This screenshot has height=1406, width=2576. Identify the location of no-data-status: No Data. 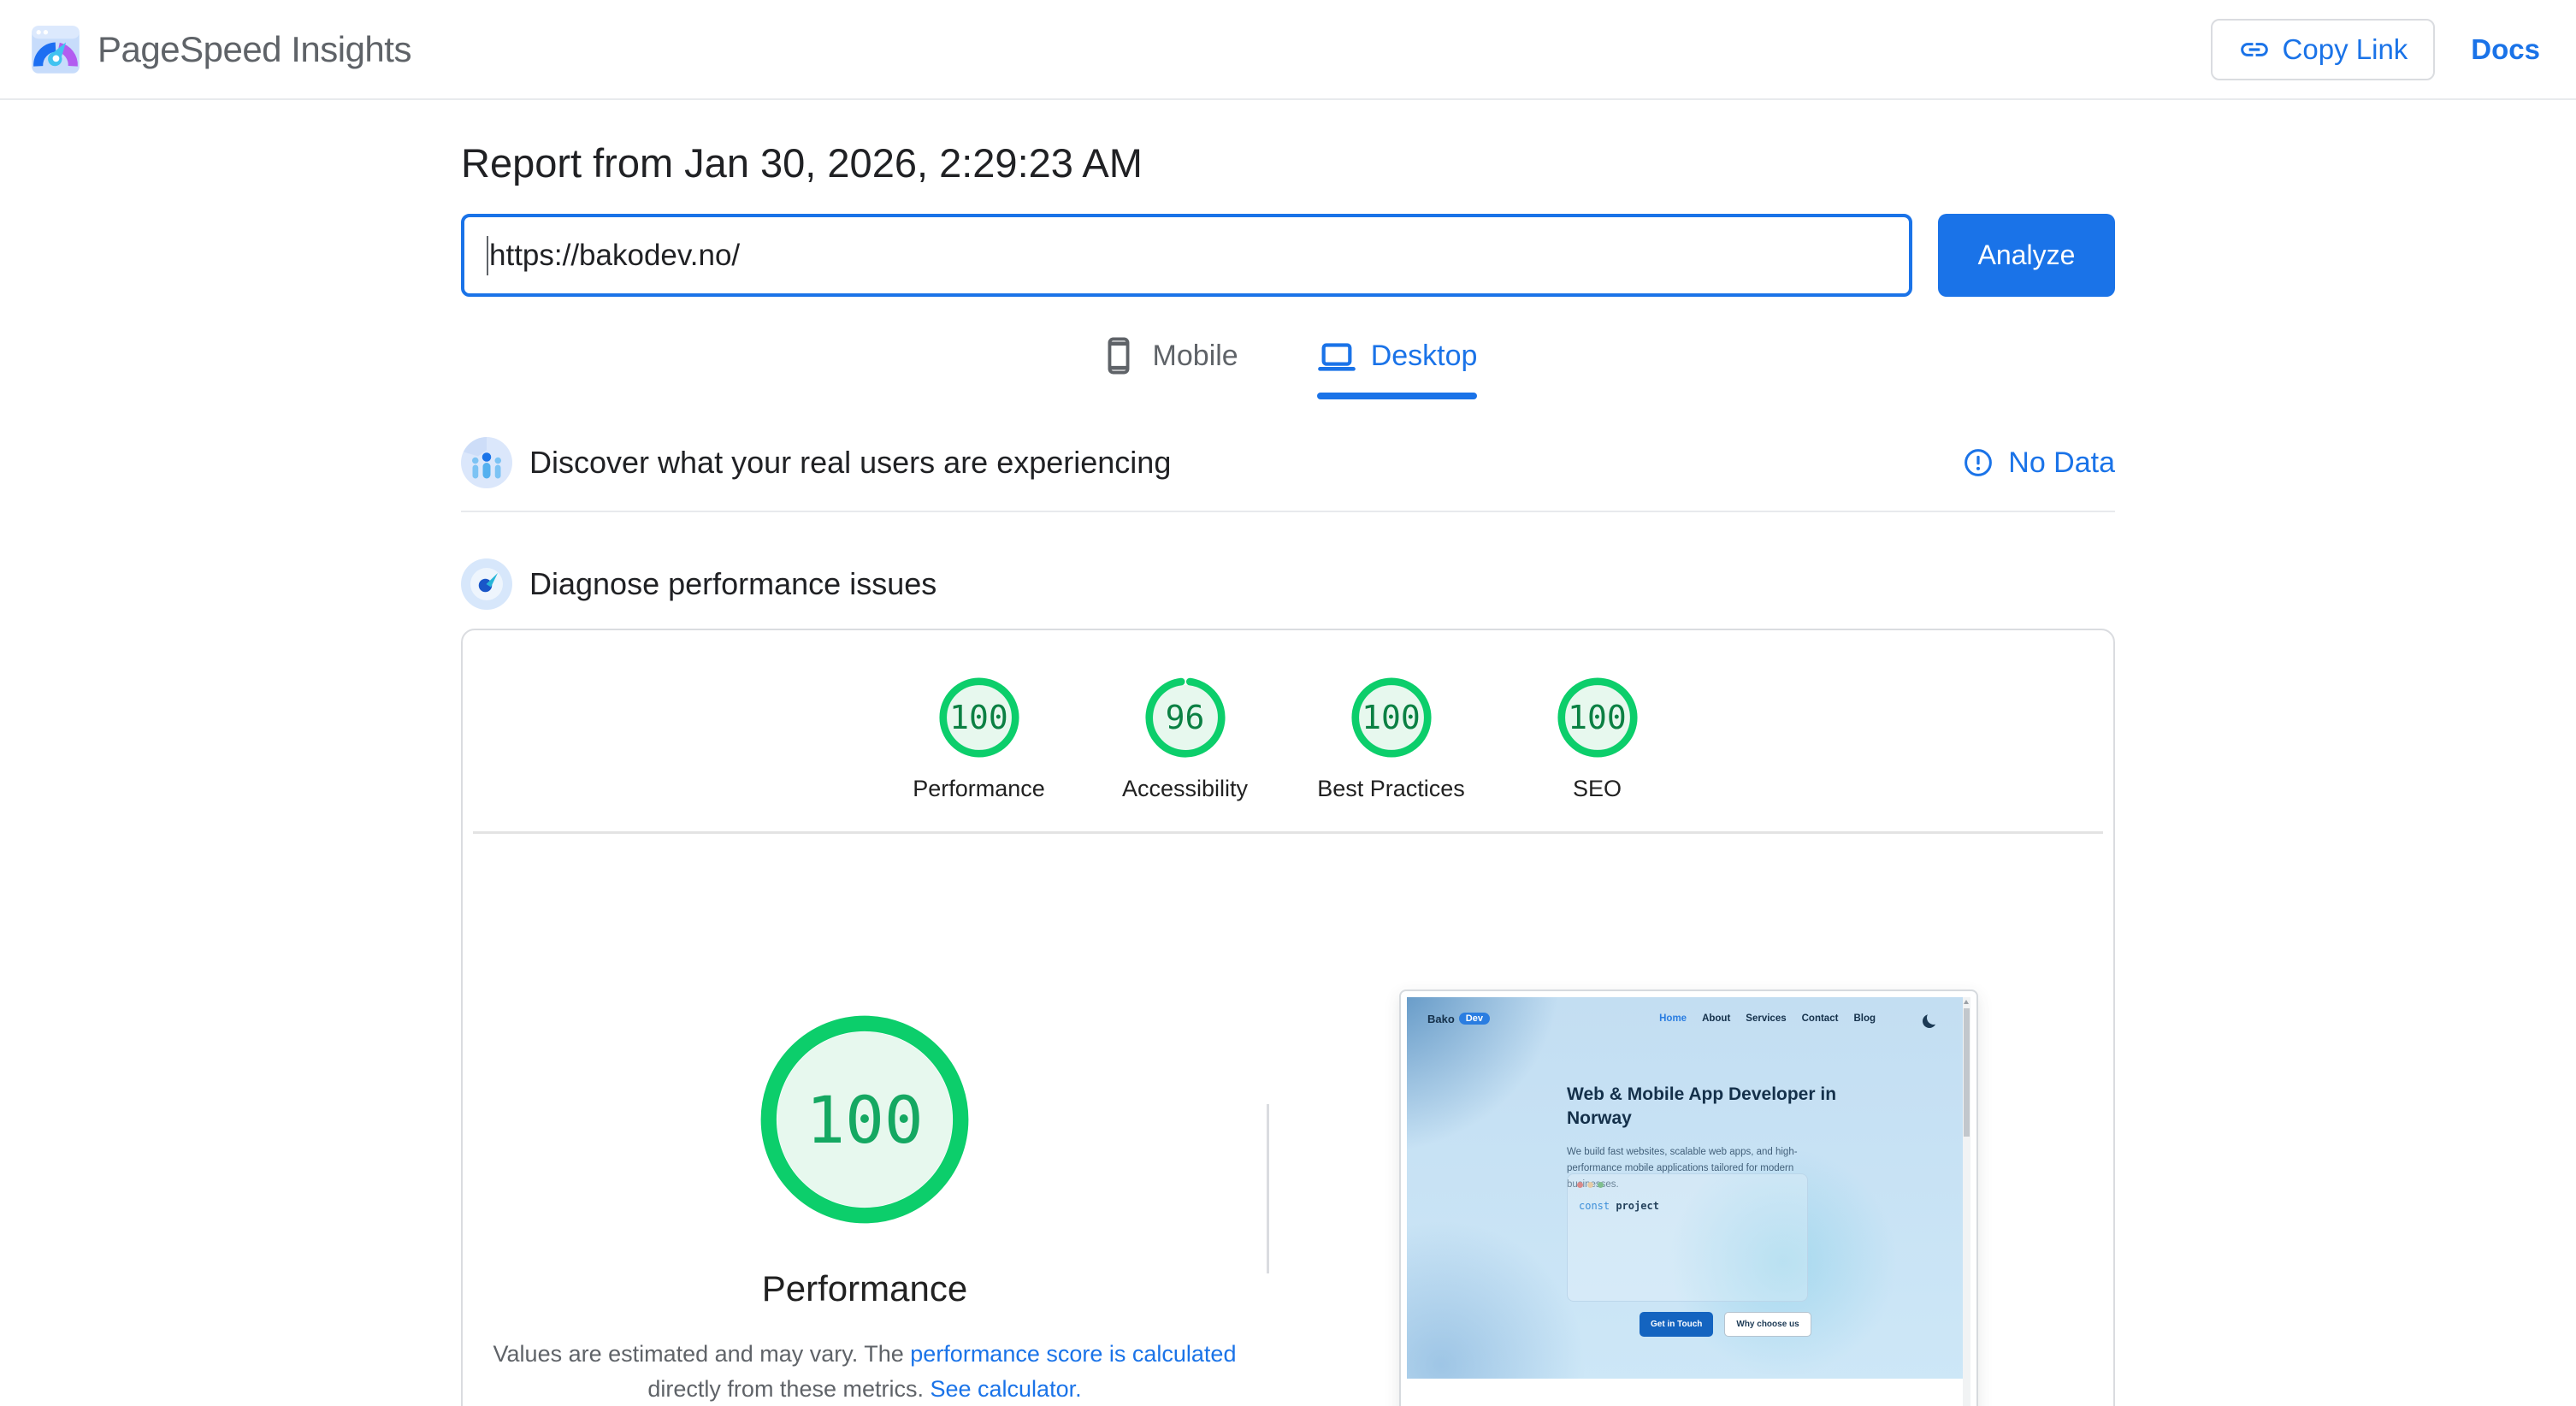
(2039, 463).